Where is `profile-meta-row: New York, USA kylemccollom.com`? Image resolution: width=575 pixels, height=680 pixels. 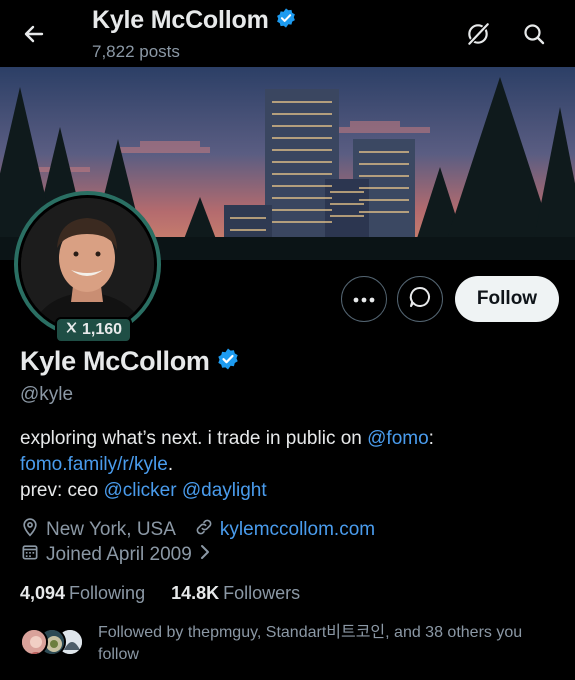
profile-meta-row: New York, USA kylemccollom.com is located at coordinates (206, 530).